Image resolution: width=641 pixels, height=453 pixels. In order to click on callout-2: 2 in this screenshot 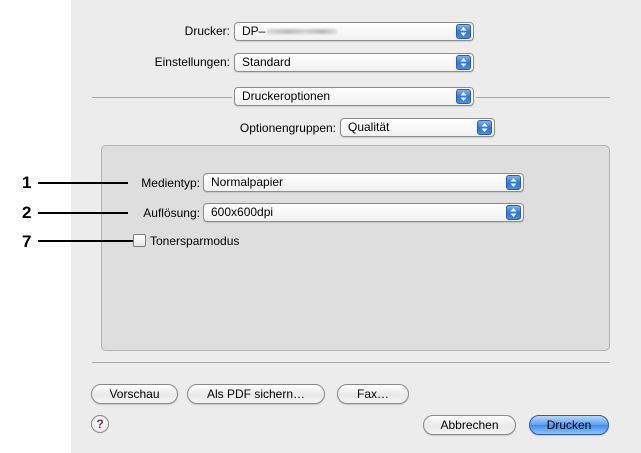, I will do `click(27, 212)`.